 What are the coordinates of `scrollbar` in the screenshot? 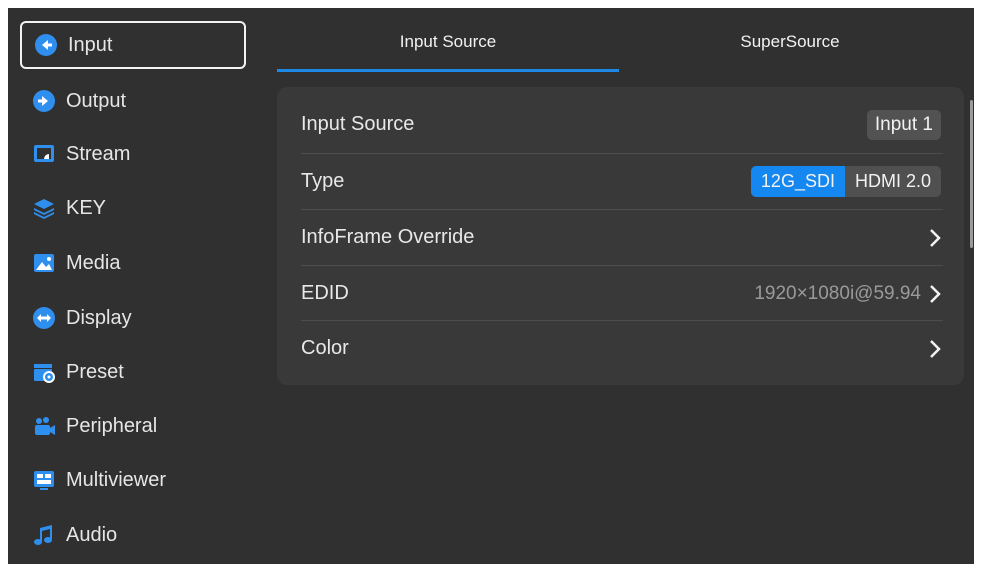 It's located at (971, 174).